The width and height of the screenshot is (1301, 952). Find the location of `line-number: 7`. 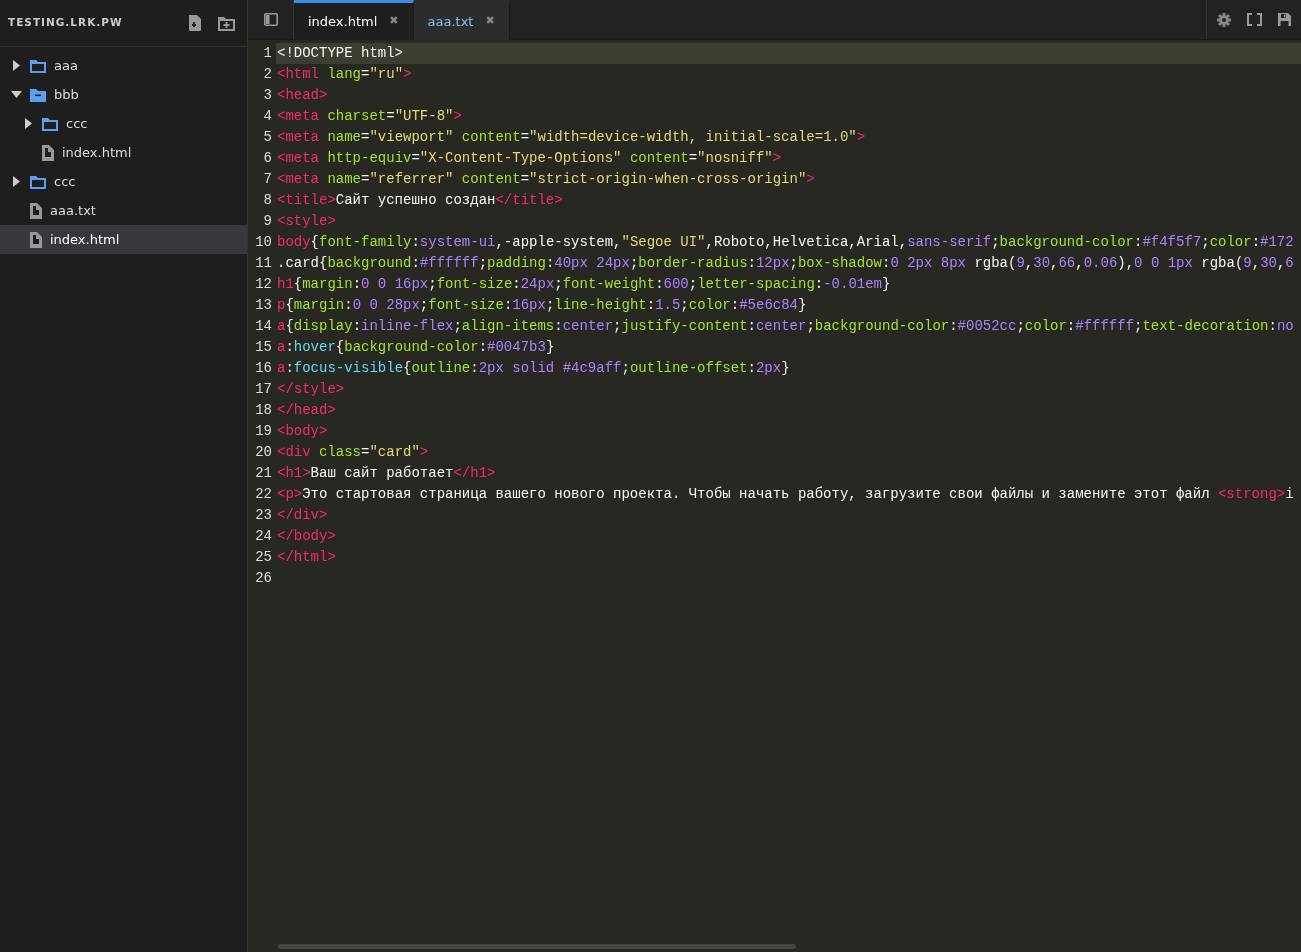

line-number: 7 is located at coordinates (267, 179).